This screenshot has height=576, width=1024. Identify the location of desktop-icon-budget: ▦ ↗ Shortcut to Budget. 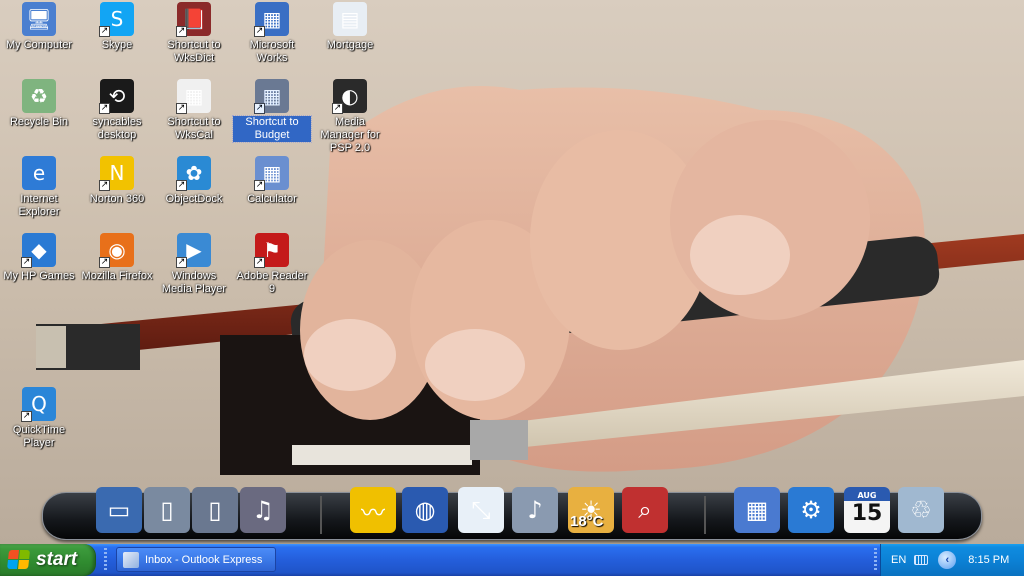
(272, 111).